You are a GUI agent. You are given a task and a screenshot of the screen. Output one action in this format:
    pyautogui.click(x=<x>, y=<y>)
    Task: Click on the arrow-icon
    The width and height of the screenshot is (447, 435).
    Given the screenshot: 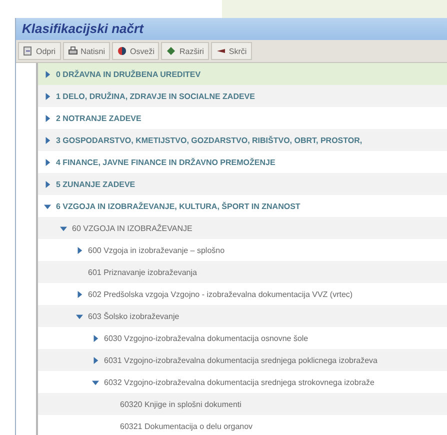 What is the action you would take?
    pyautogui.click(x=221, y=51)
    